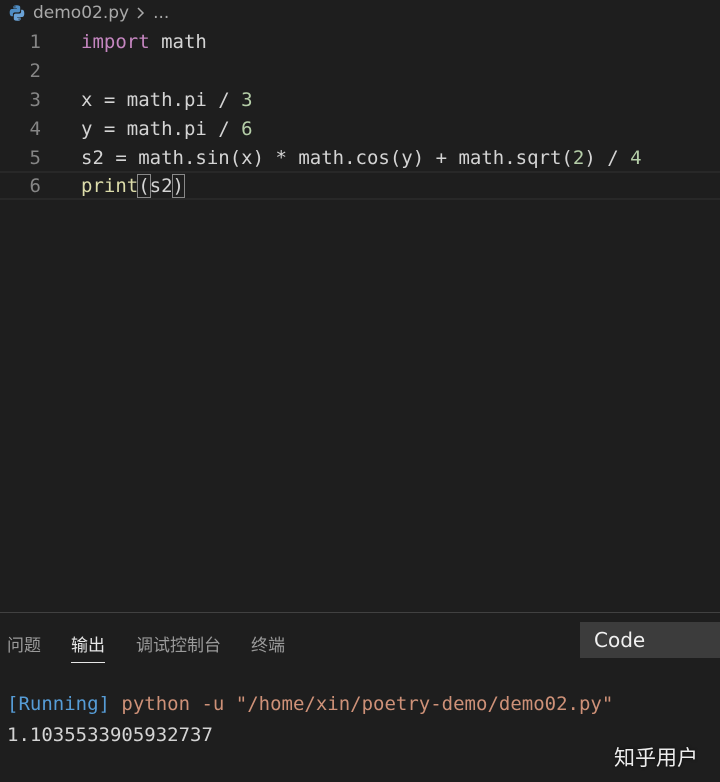 Image resolution: width=720 pixels, height=782 pixels. I want to click on line-number: 1, so click(35, 41).